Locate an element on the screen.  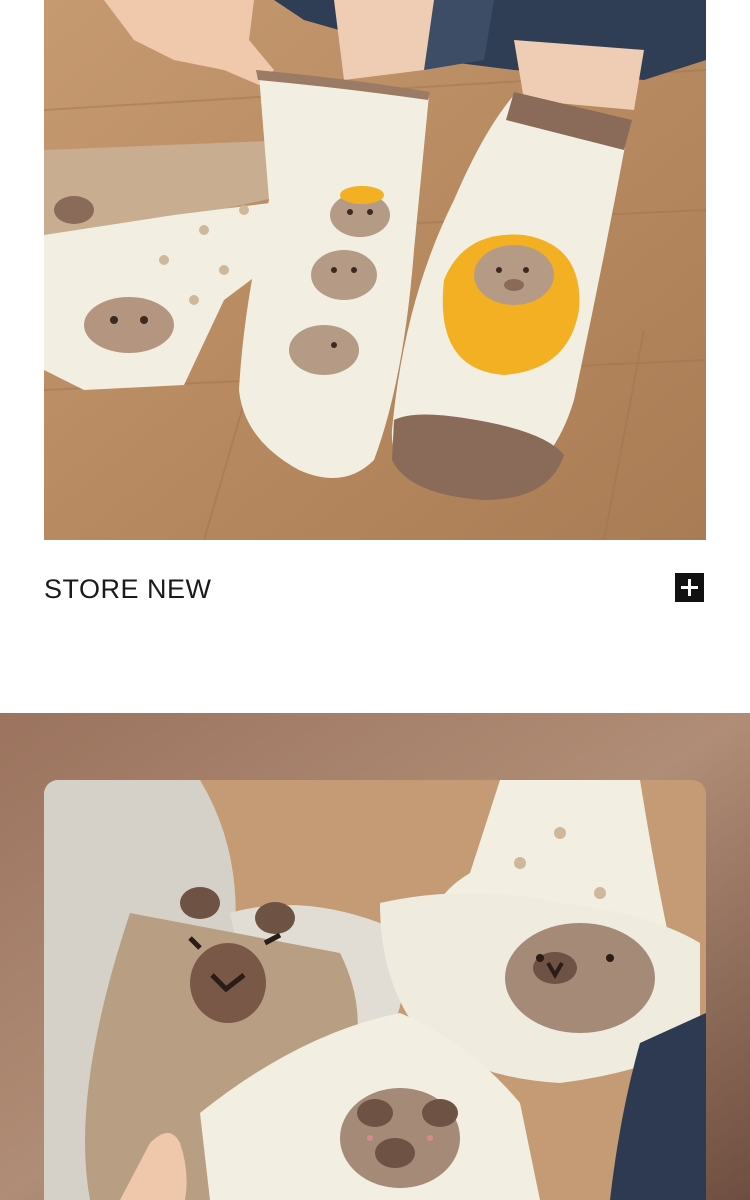
store-new-label: STORE NEW is located at coordinates (128, 589).